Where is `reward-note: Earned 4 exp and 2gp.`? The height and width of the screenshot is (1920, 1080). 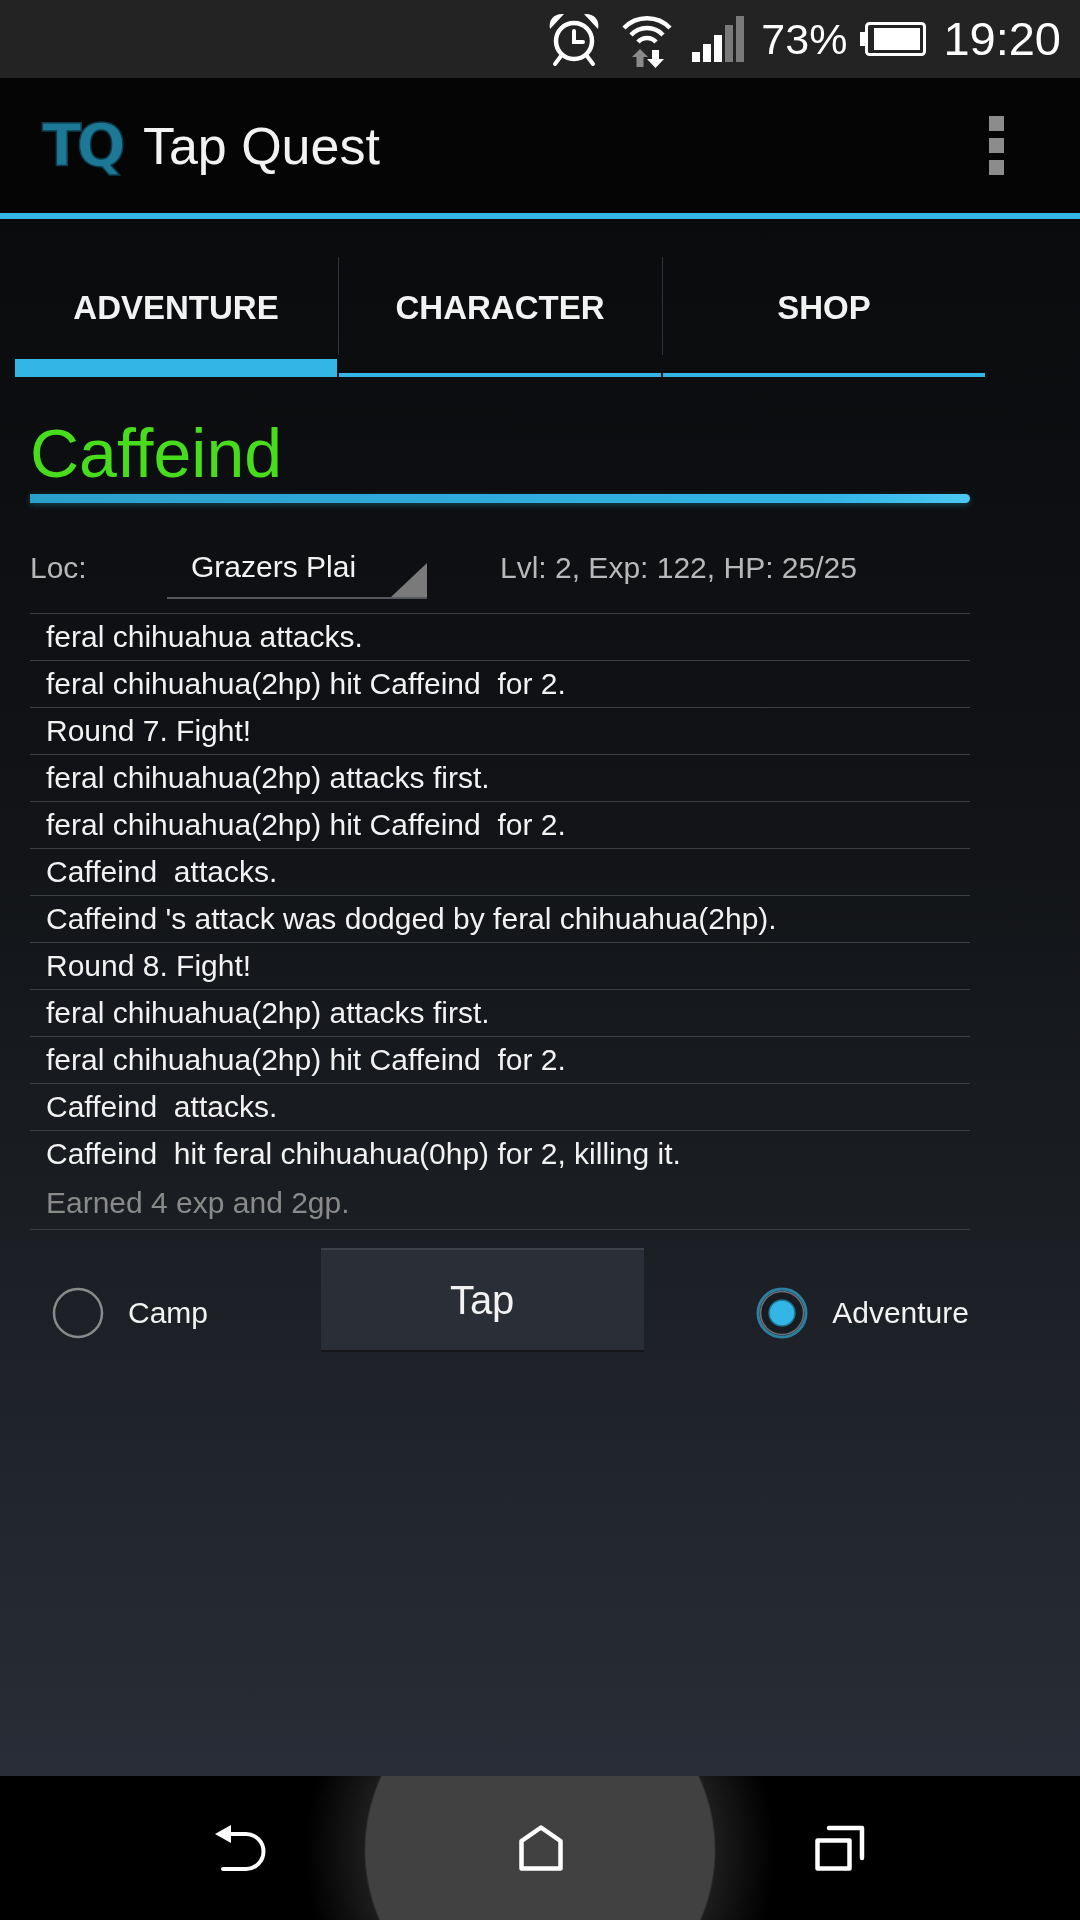 reward-note: Earned 4 exp and 2gp. is located at coordinates (198, 1203).